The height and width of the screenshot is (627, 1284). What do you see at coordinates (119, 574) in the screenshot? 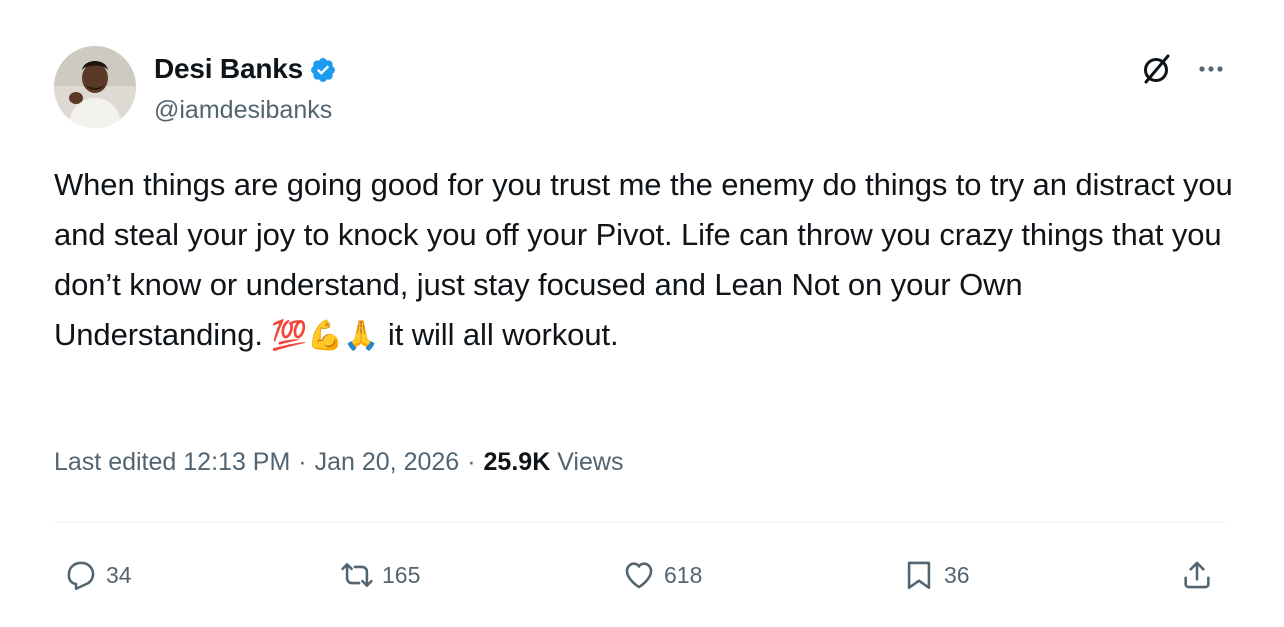
I see `reply-count: 34` at bounding box center [119, 574].